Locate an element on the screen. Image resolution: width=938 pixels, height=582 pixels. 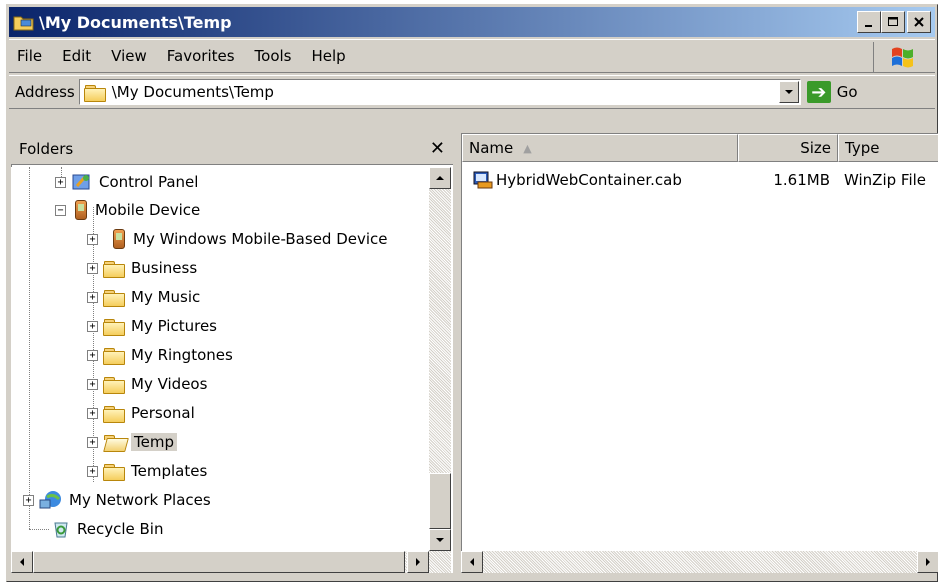
open-folder-icon is located at coordinates (114, 442).